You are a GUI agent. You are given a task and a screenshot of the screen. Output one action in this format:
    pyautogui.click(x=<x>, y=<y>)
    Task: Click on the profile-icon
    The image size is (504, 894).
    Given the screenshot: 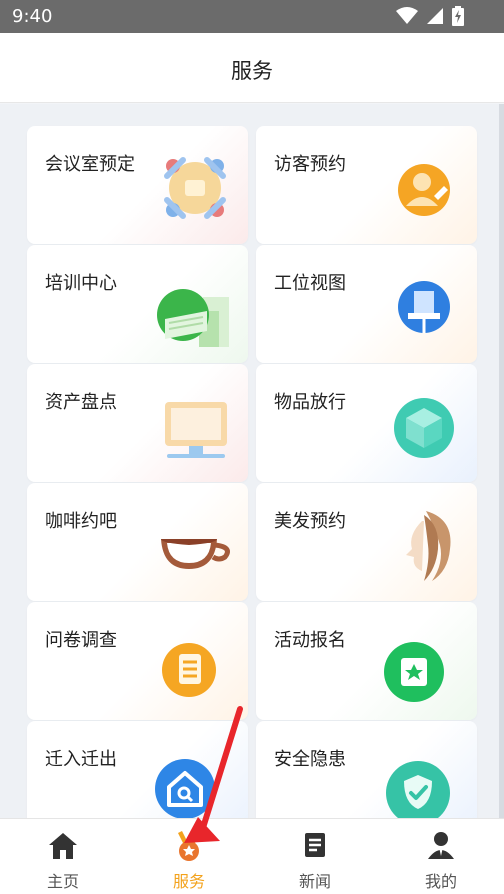 What is the action you would take?
    pyautogui.click(x=441, y=845)
    